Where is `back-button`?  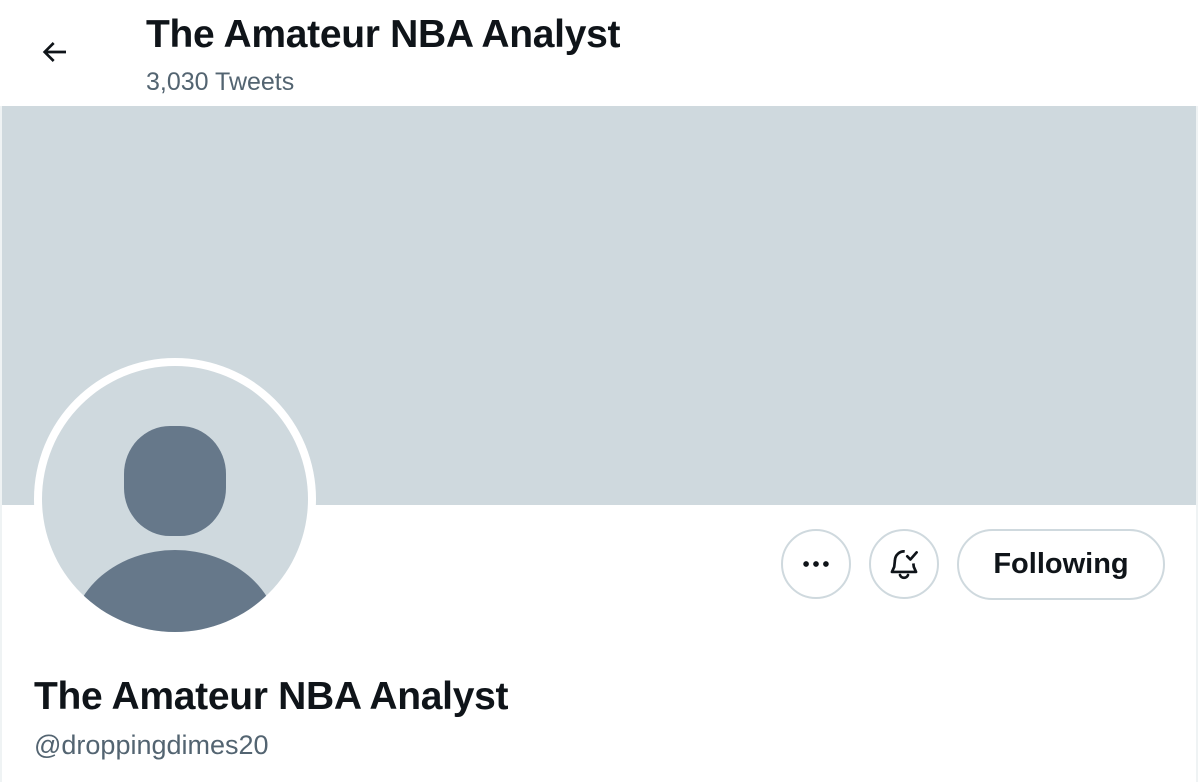 back-button is located at coordinates (54, 52).